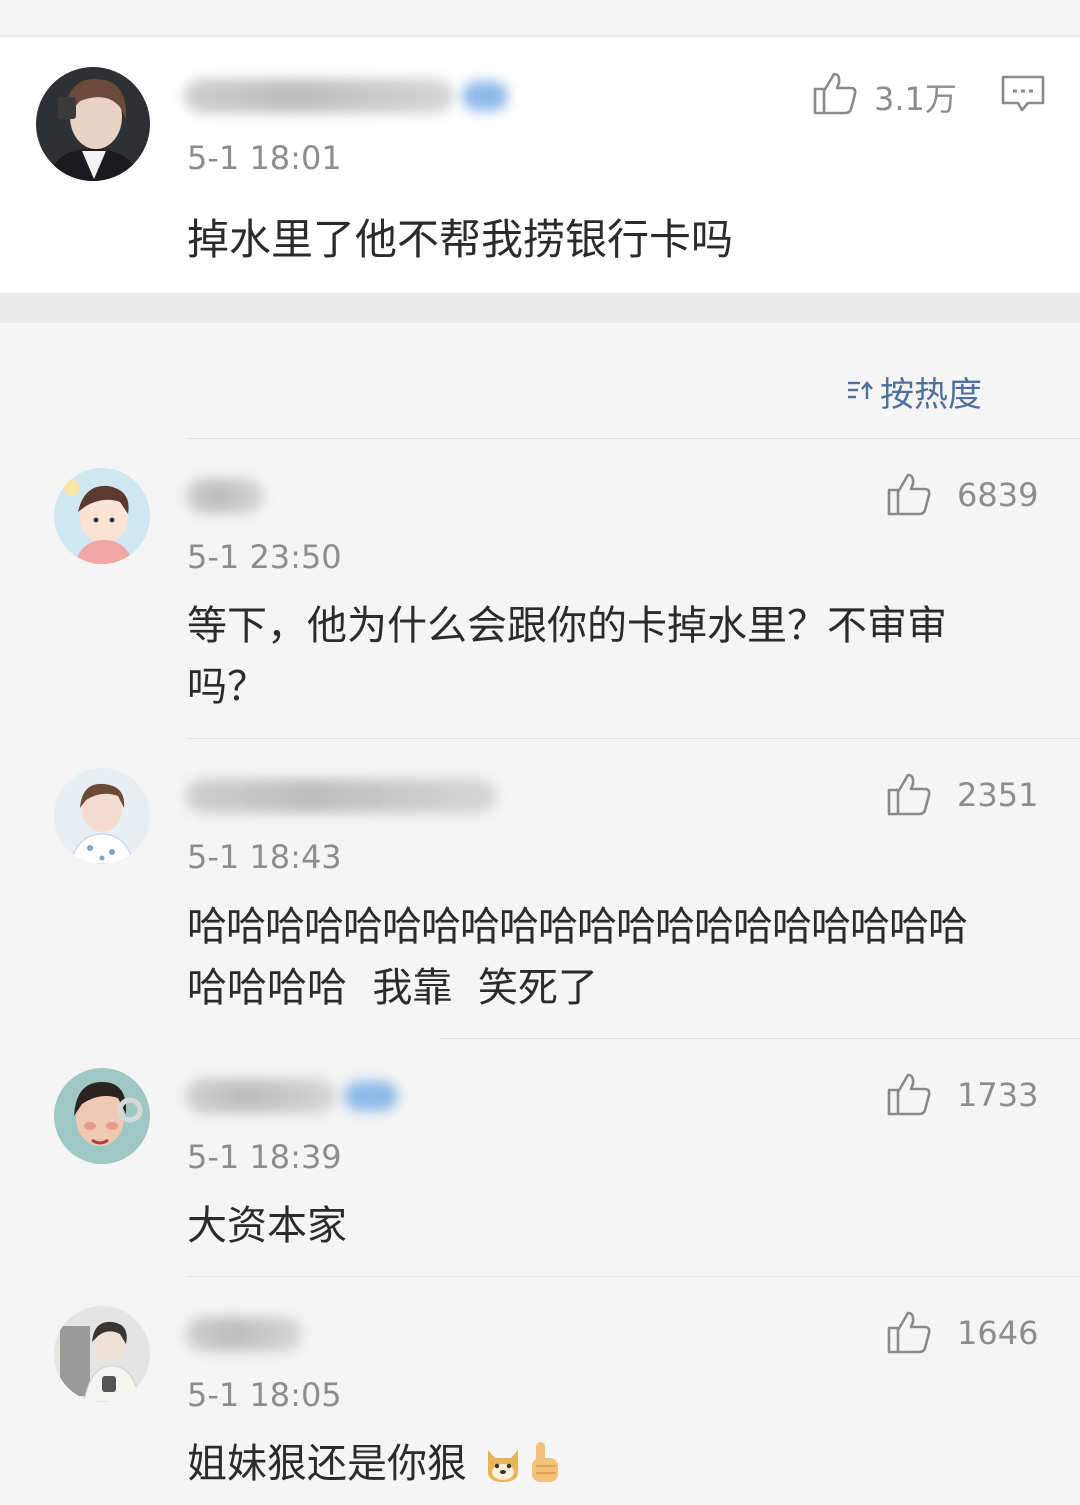 This screenshot has width=1080, height=1505. I want to click on reply-text-line-1: 姐妹狠还是你狠, so click(327, 1464).